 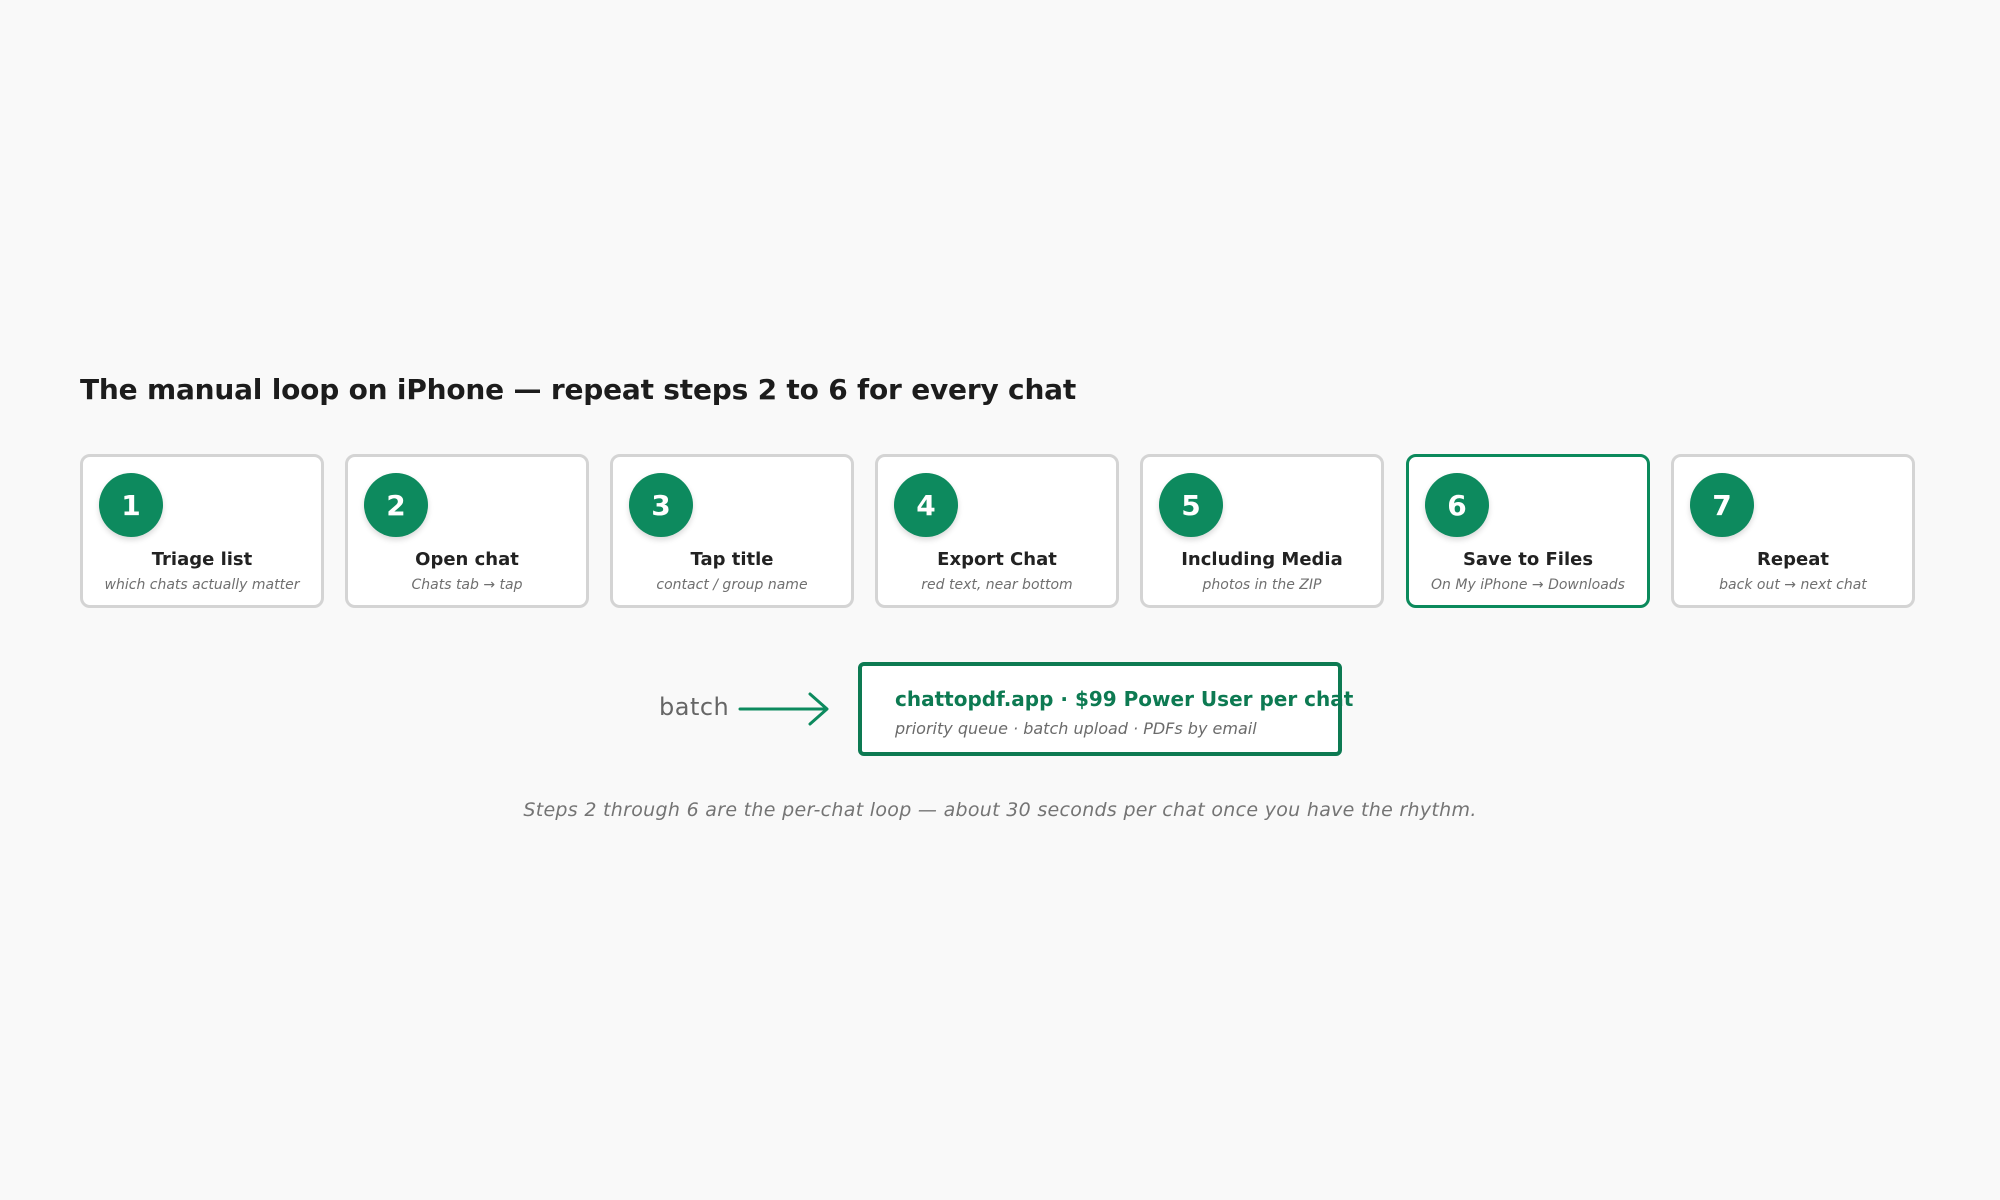 I want to click on step-card-6: 6 Save to Files On My iPhone → Downloads, so click(x=1528, y=531).